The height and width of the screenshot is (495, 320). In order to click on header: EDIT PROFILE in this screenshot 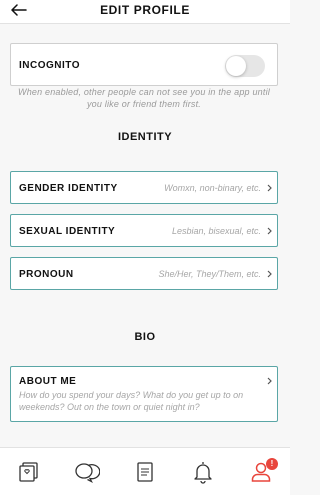, I will do `click(145, 12)`.